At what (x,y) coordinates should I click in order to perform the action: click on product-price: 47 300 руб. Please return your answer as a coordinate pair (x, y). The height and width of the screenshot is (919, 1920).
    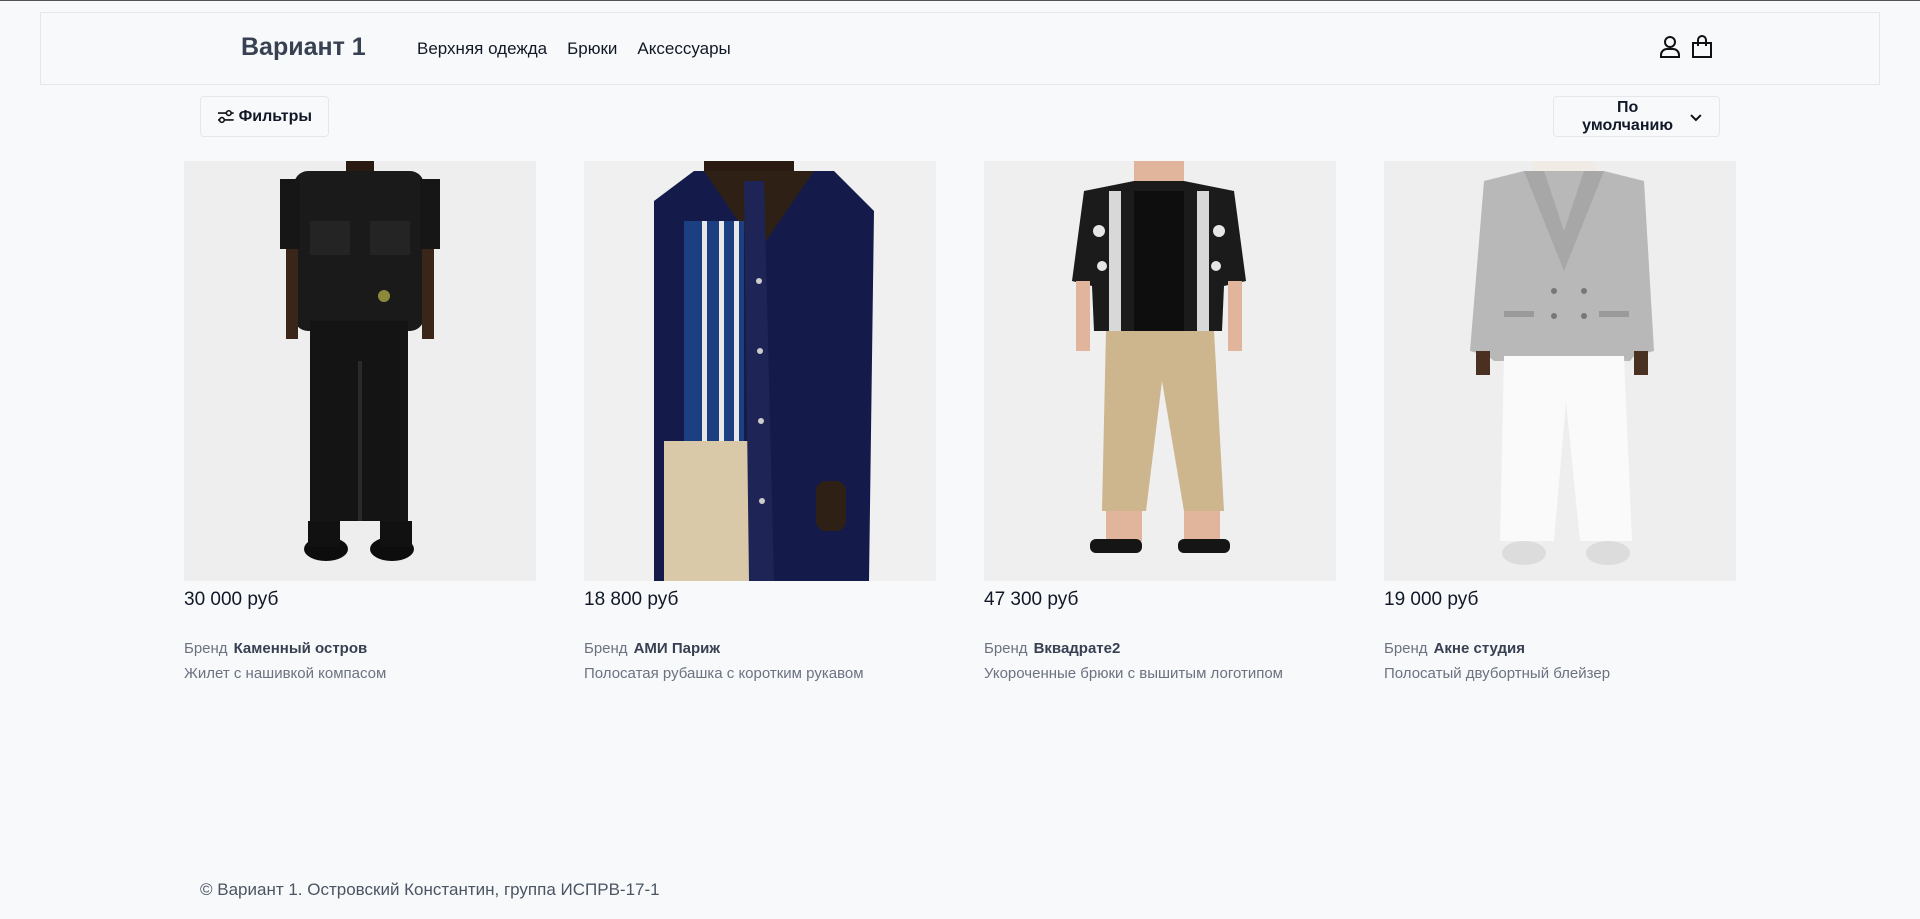
    Looking at the image, I should click on (1031, 599).